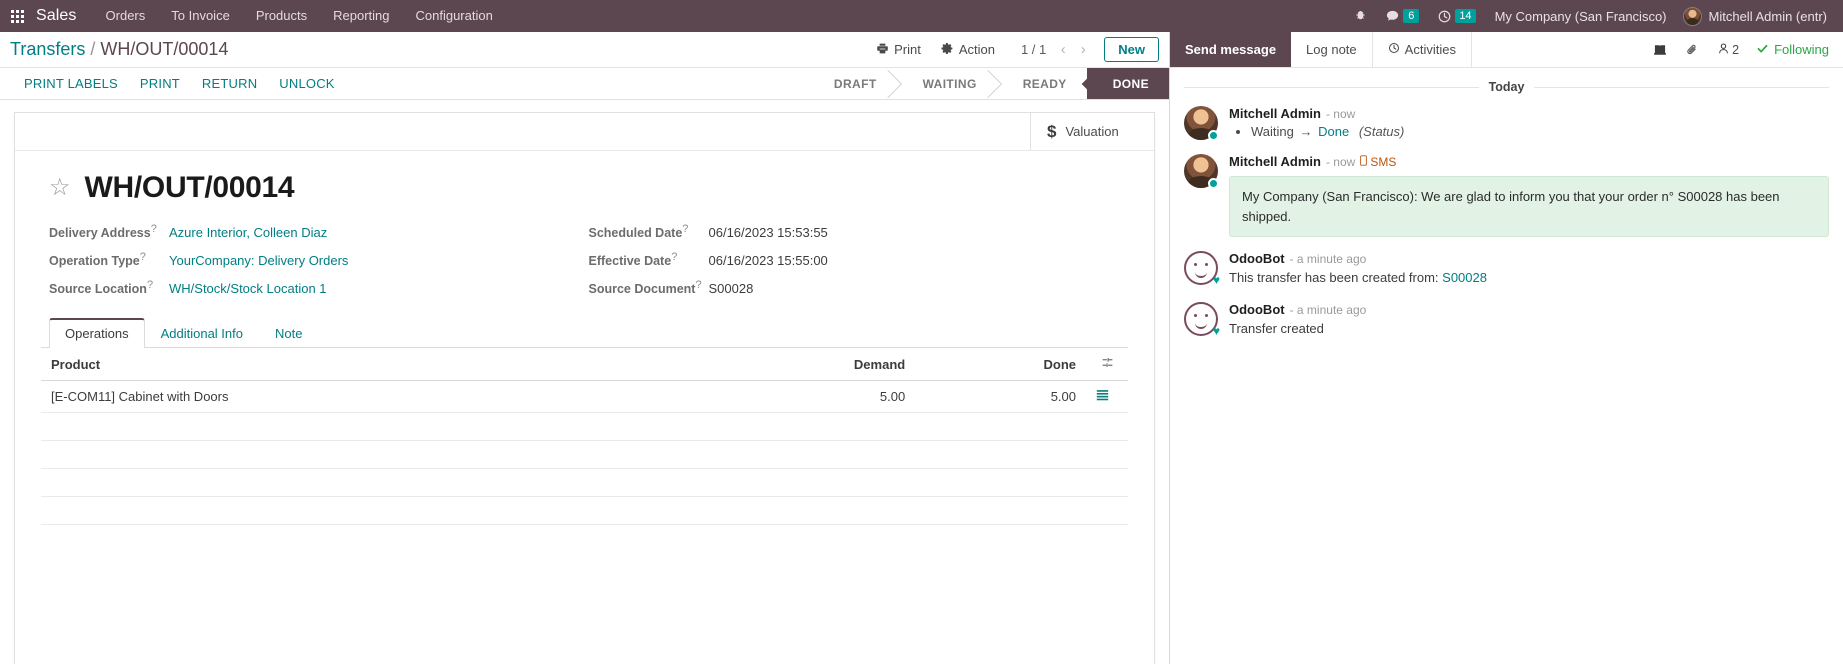  What do you see at coordinates (946, 83) in the screenshot?
I see `status-waiting: WAITING` at bounding box center [946, 83].